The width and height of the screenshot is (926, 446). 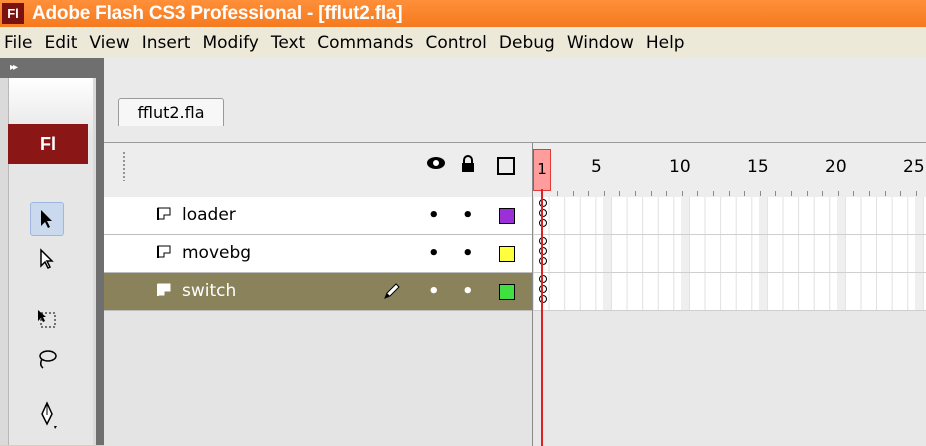 I want to click on menu-modify: Modify, so click(x=230, y=43).